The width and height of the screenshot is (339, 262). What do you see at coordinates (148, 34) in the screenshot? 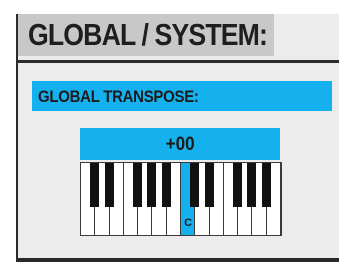
I see `page-title: GLOBAL / SYSTEM:` at bounding box center [148, 34].